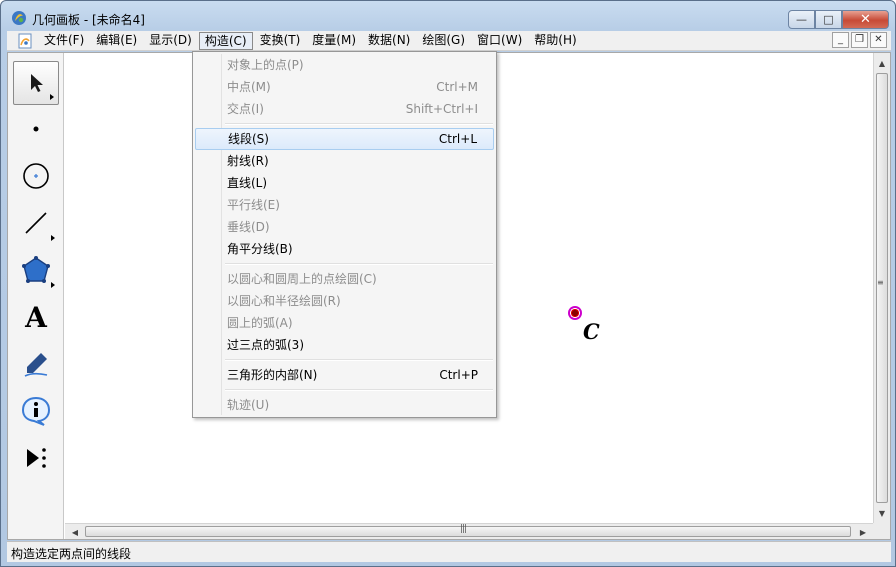  I want to click on minimize-button: —, so click(801, 19).